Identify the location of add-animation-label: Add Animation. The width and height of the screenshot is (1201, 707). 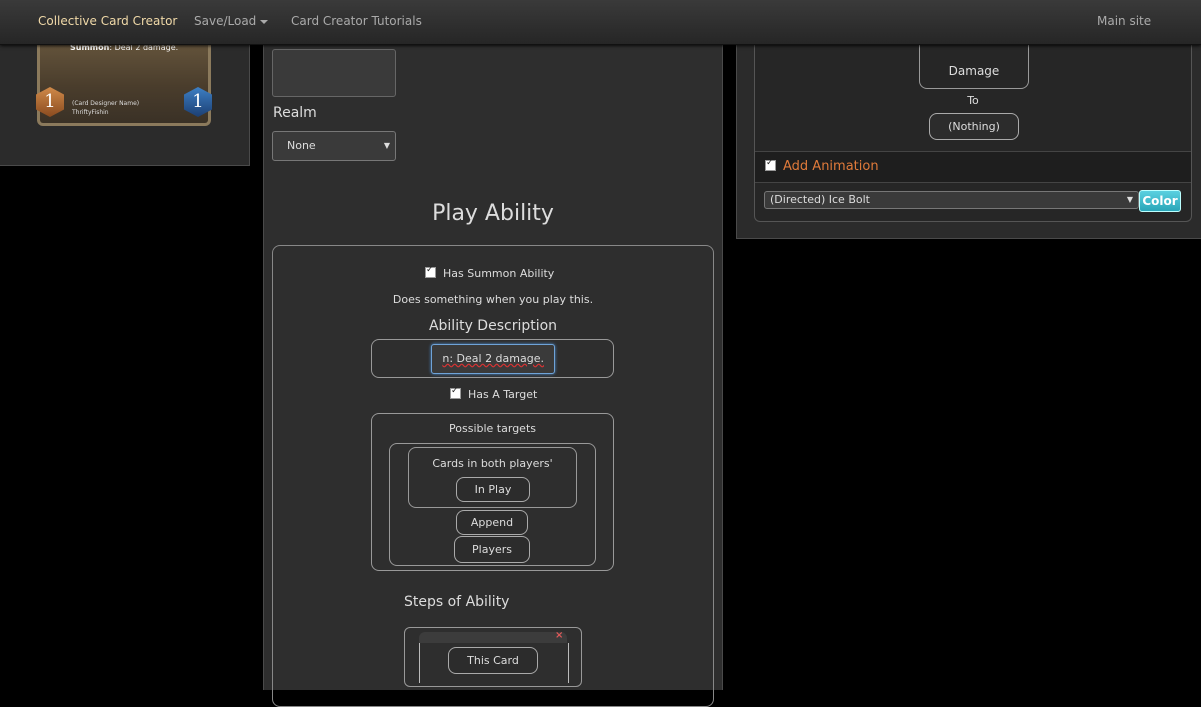
(831, 166).